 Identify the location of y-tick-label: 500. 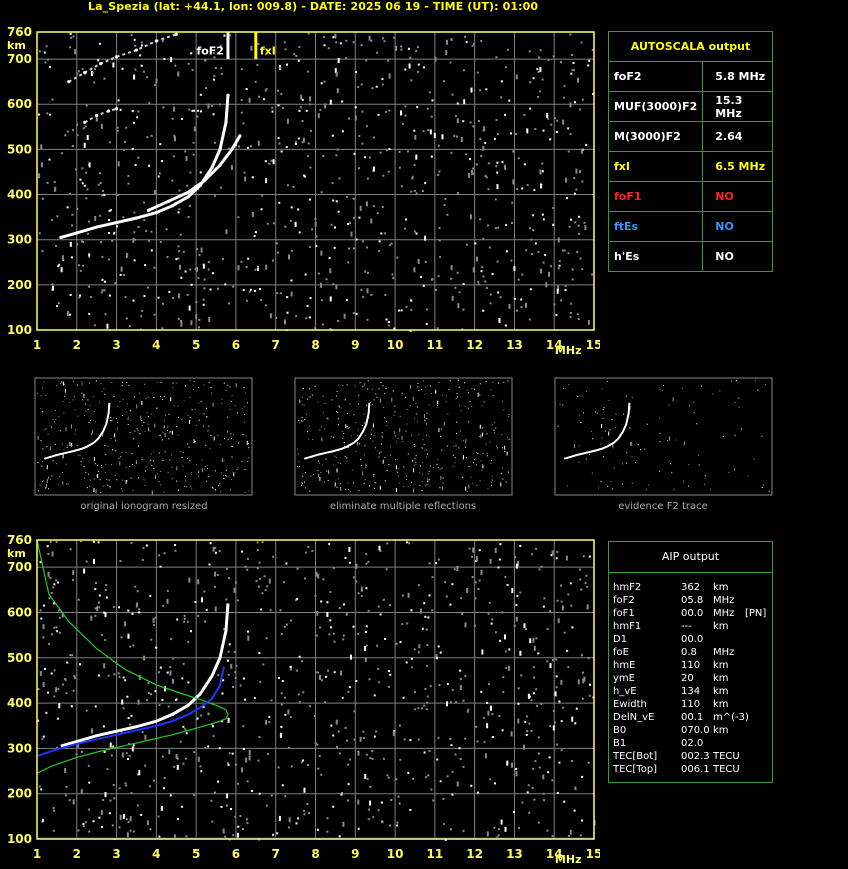
(19, 658).